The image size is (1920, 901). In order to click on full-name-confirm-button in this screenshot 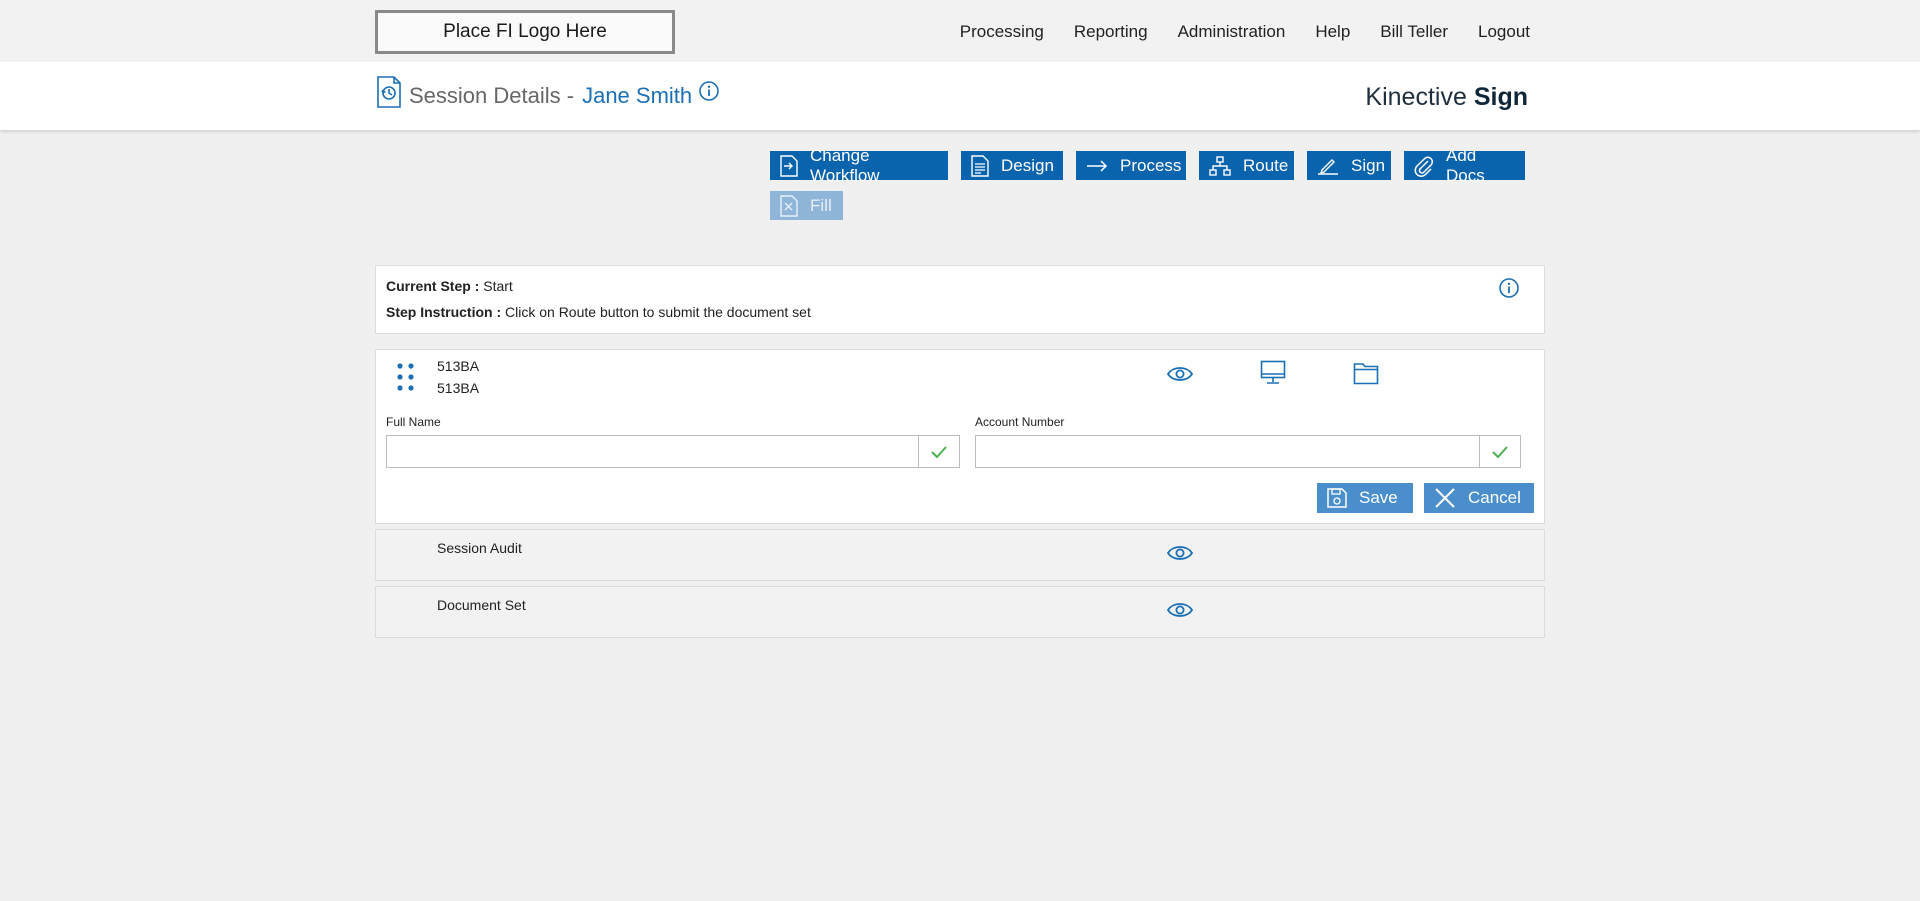, I will do `click(938, 451)`.